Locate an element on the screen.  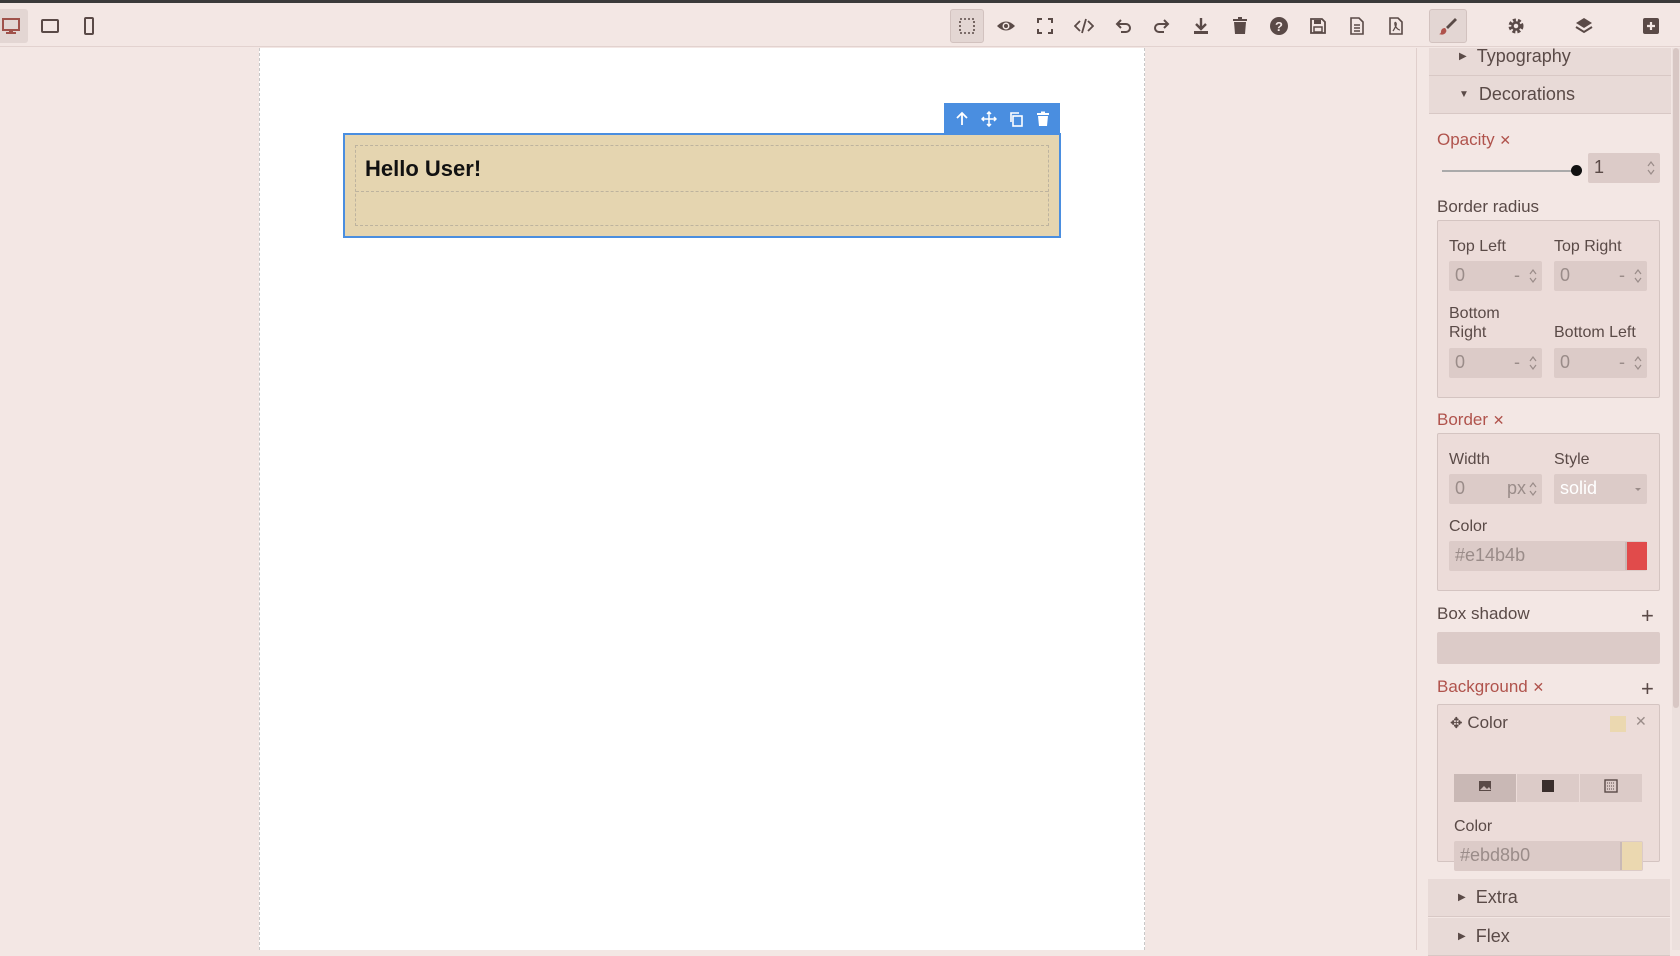
image-icon is located at coordinates (1485, 788).